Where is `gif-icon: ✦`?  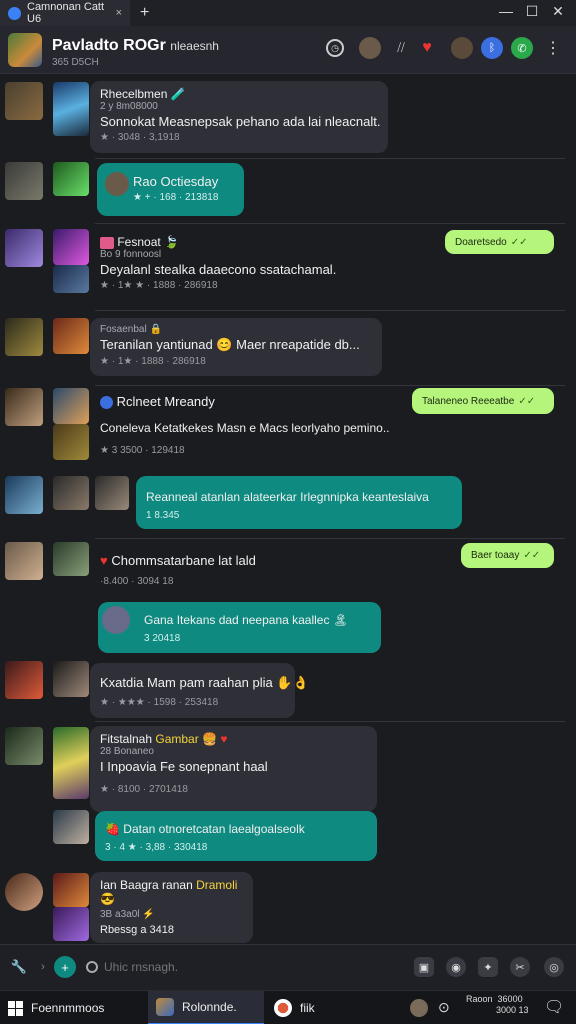
gif-icon: ✦ is located at coordinates (488, 967).